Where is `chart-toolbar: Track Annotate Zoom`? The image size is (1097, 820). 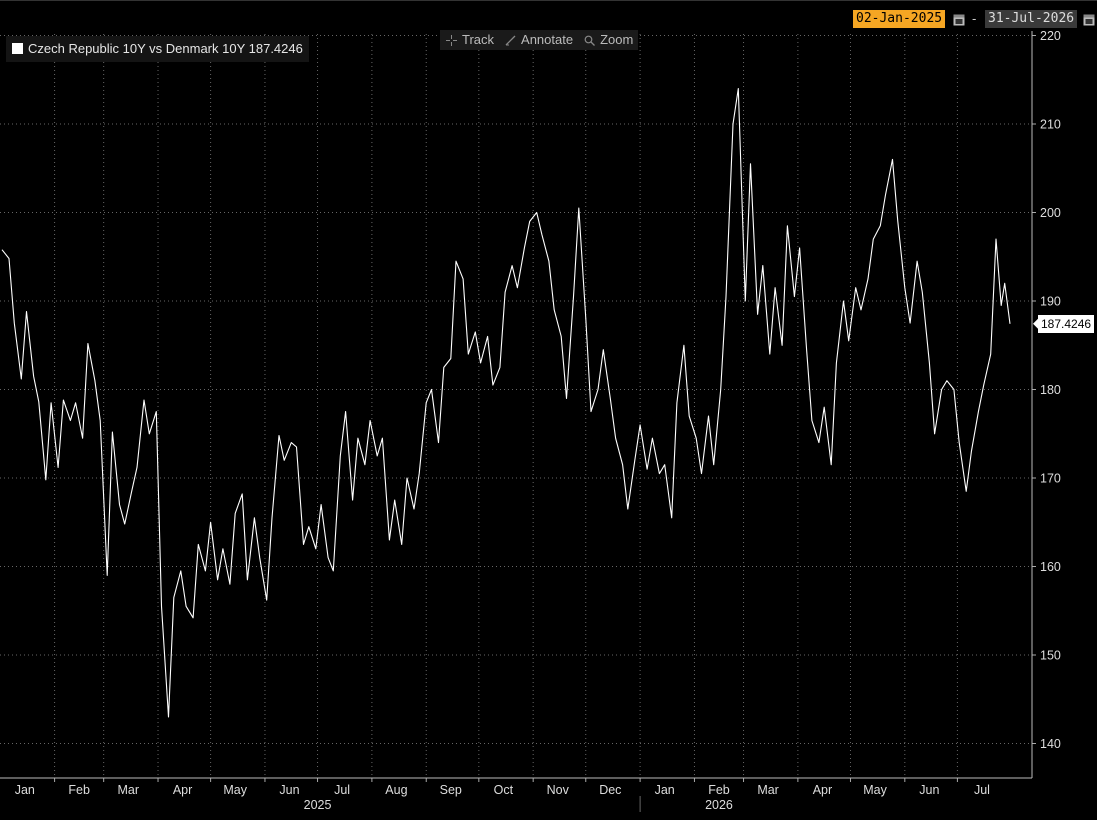
chart-toolbar: Track Annotate Zoom is located at coordinates (539, 40).